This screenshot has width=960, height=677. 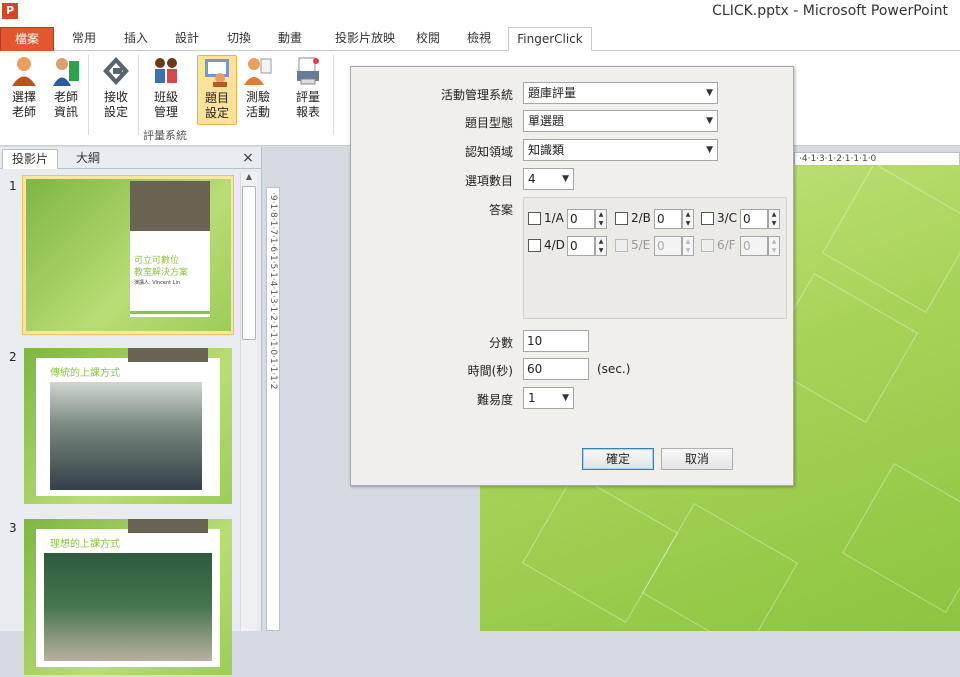 I want to click on activity-system-label: 活動管理系統, so click(x=476, y=95).